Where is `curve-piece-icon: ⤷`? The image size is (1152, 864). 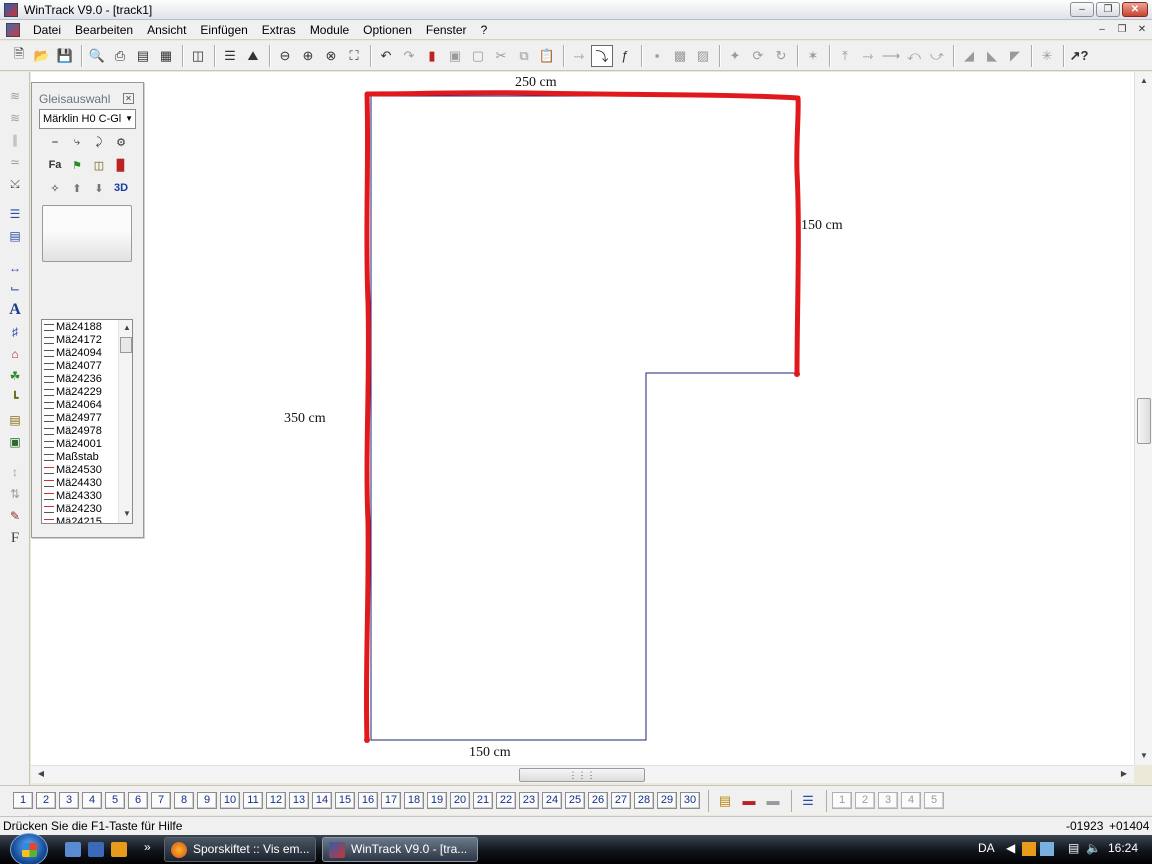
curve-piece-icon: ⤷ is located at coordinates (77, 142).